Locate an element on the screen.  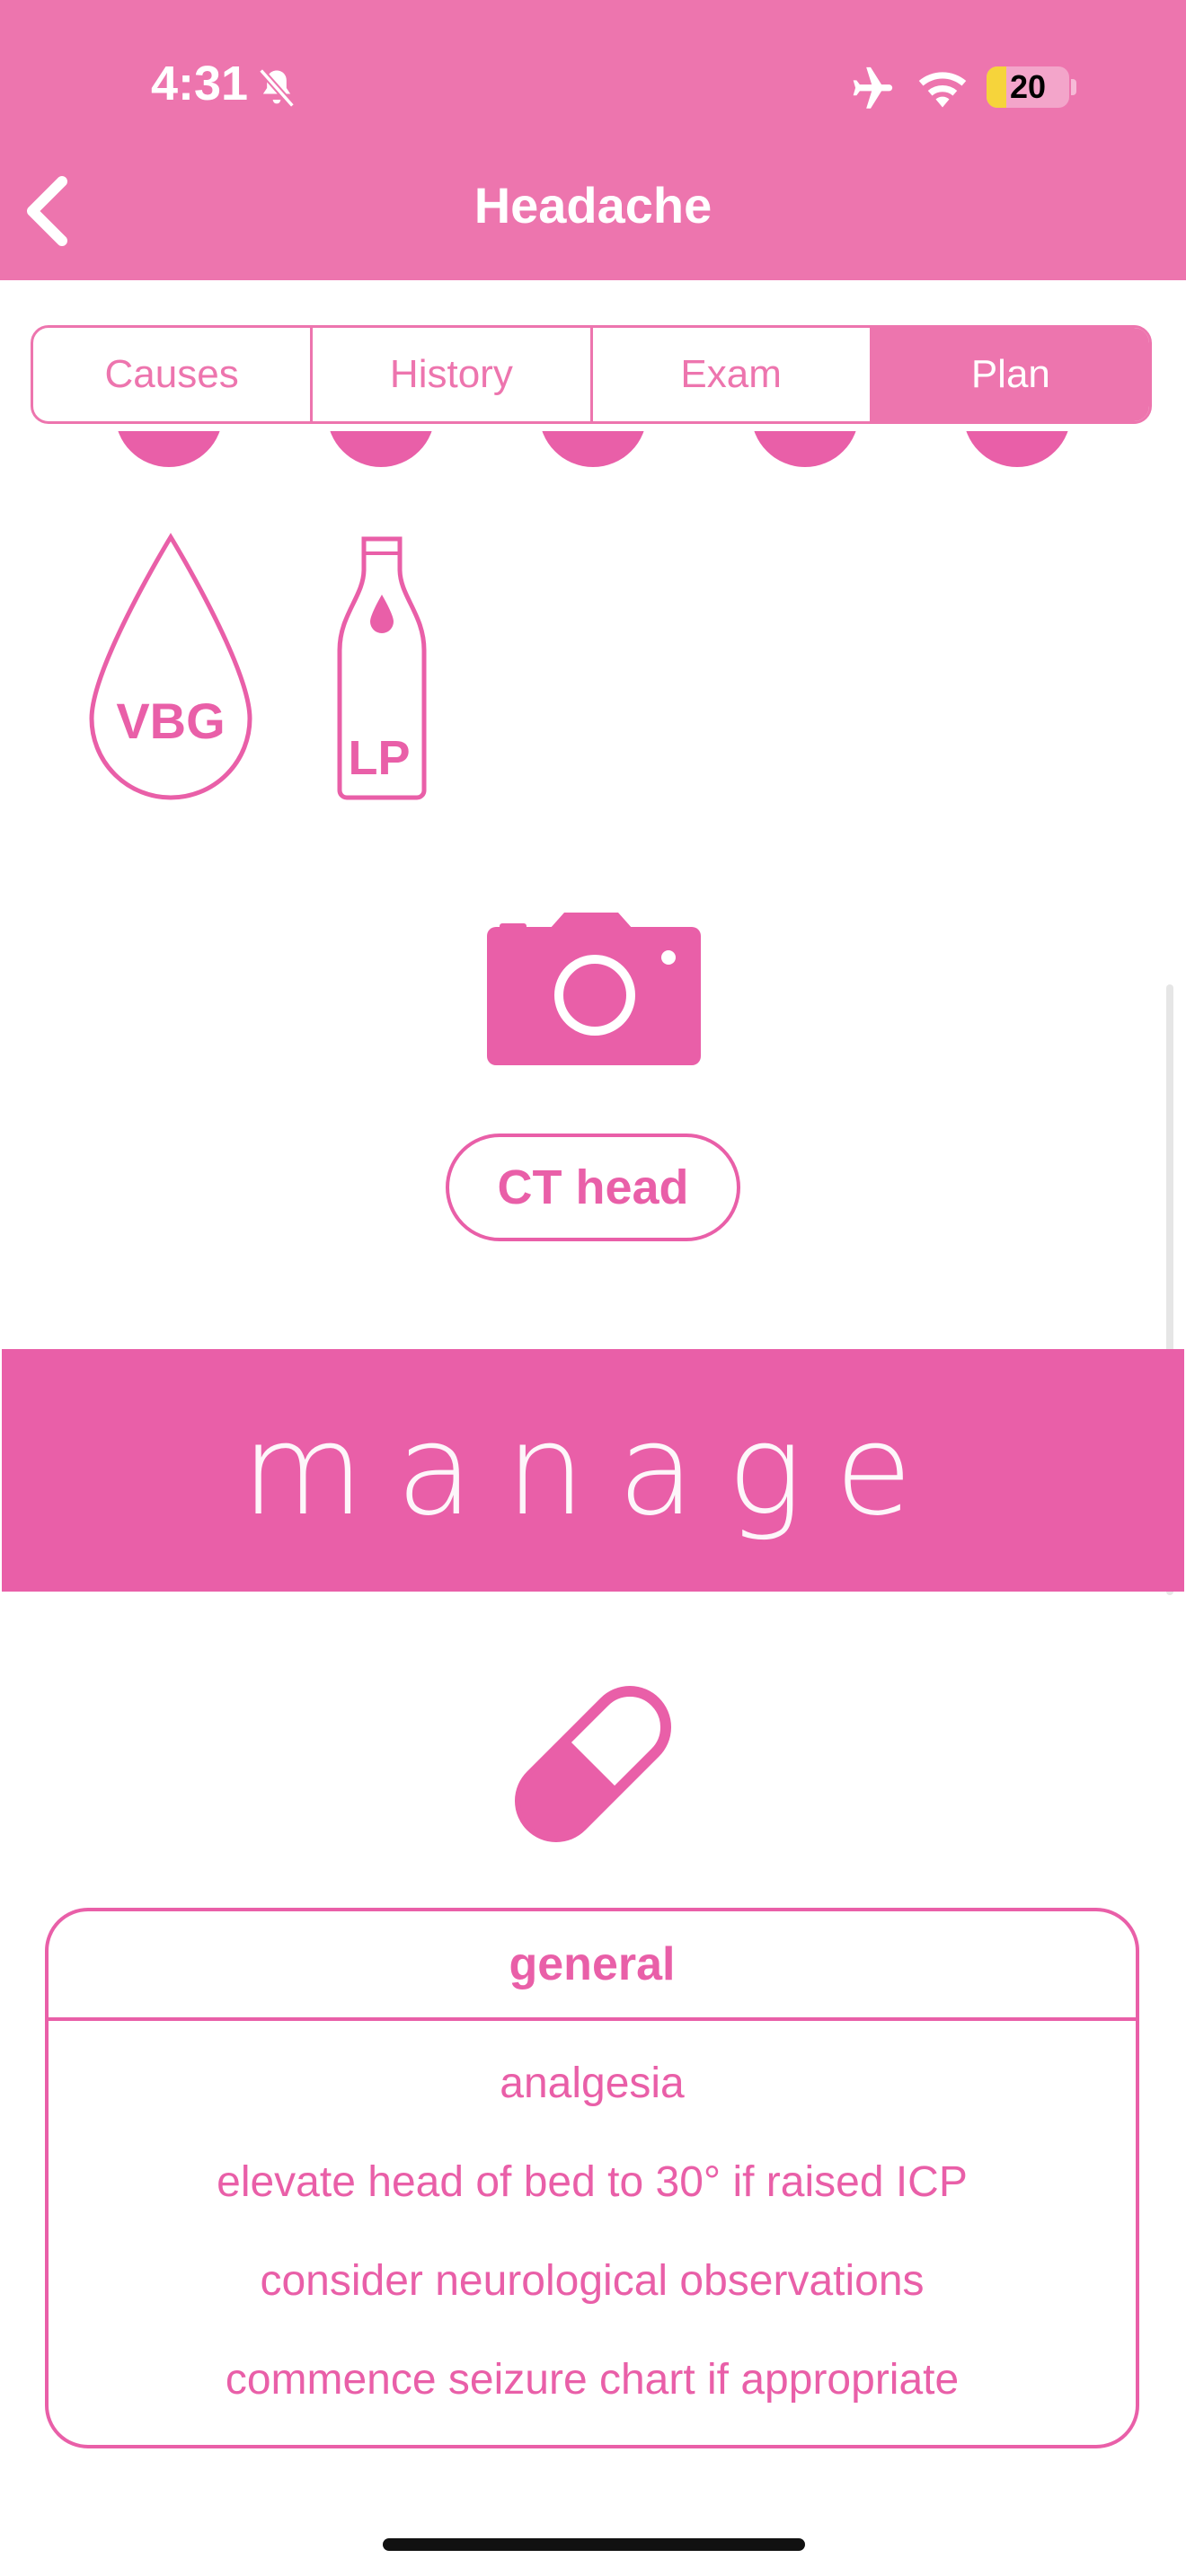
wifi-icon is located at coordinates (942, 90).